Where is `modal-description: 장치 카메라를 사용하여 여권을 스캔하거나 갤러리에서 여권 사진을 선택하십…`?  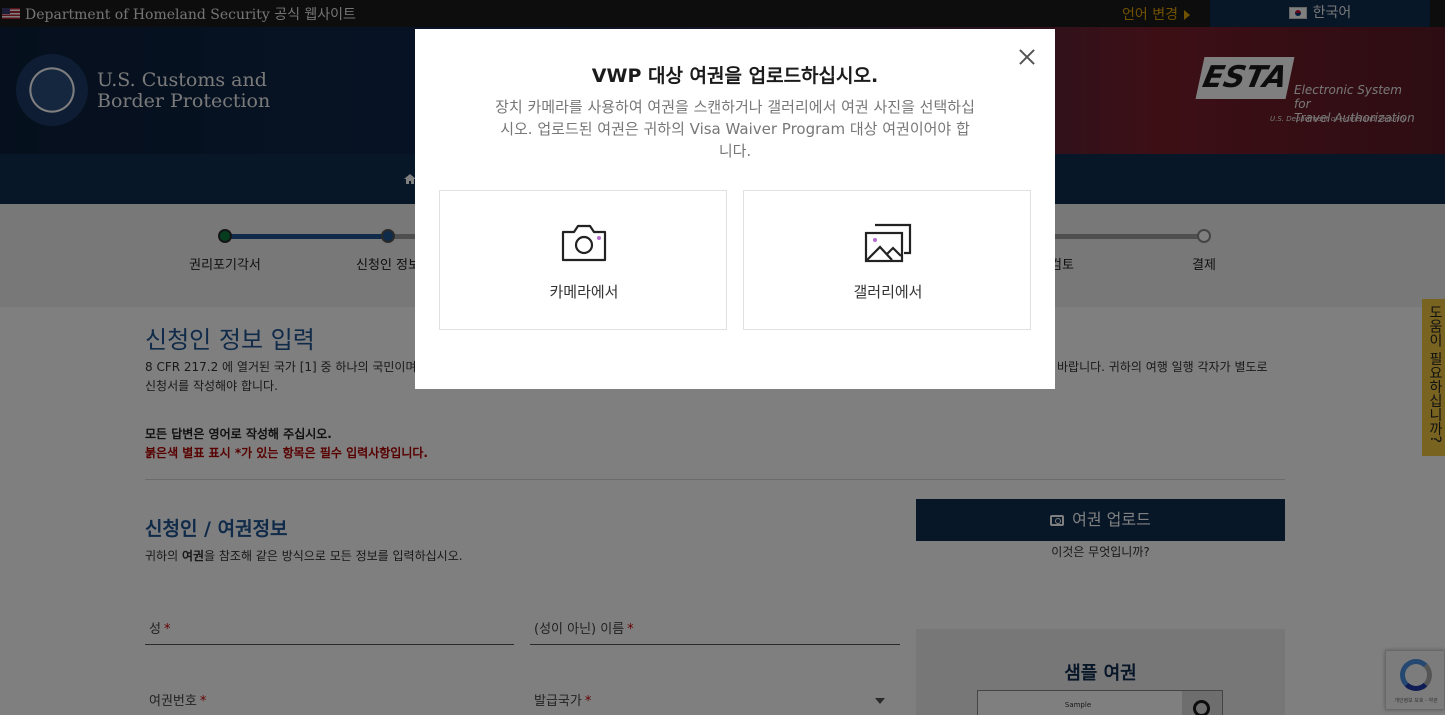
modal-description: 장치 카메라를 사용하여 여권을 스캔하거나 갤러리에서 여권 사진을 선택하십… is located at coordinates (735, 129).